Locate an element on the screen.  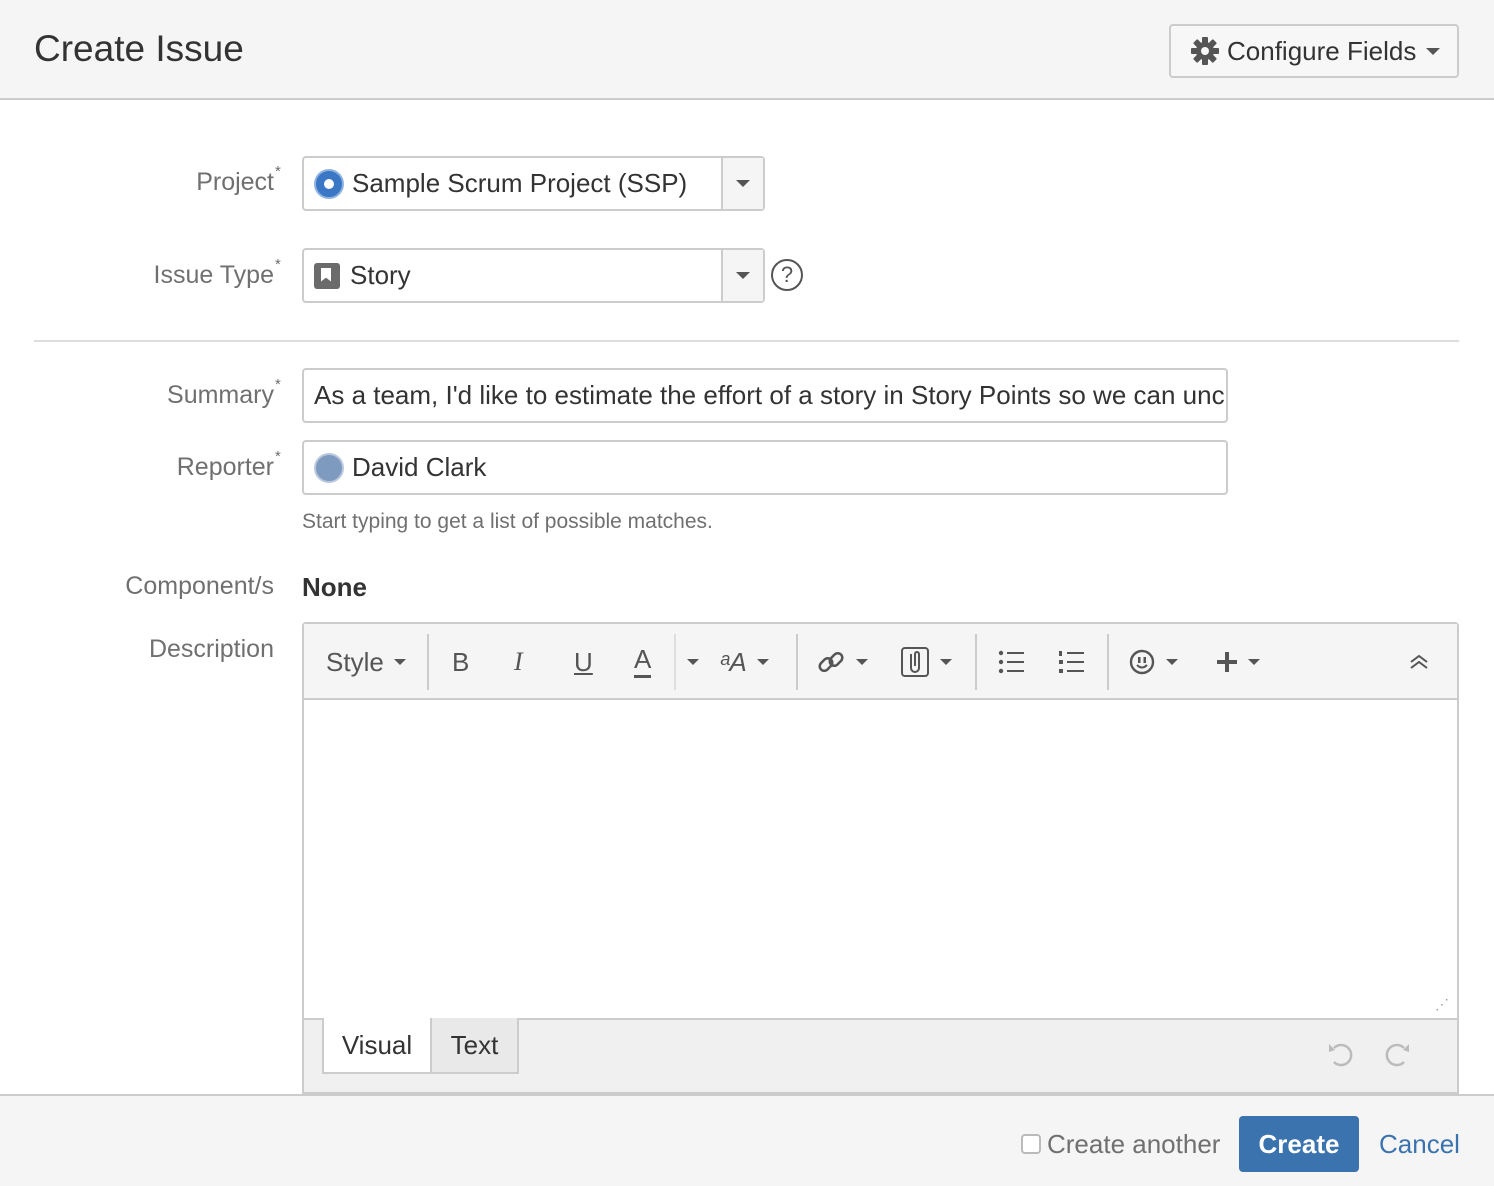
issue-type-select: Story is located at coordinates (533, 275).